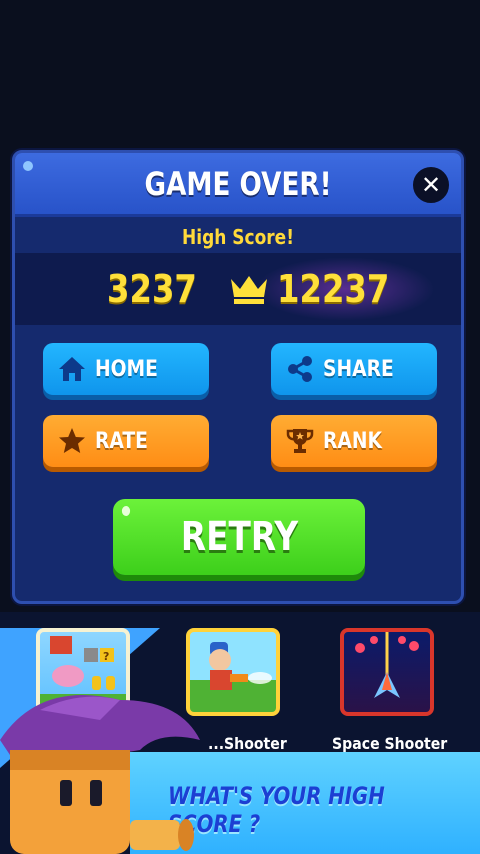 The height and width of the screenshot is (854, 480). Describe the element at coordinates (72, 369) in the screenshot. I see `home-icon` at that location.